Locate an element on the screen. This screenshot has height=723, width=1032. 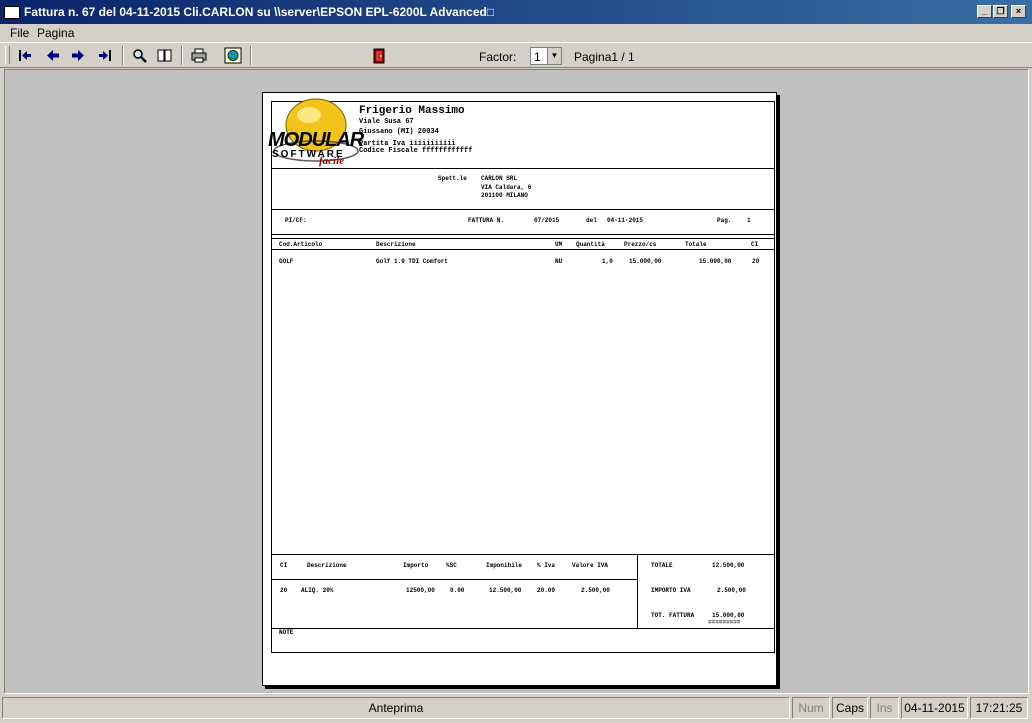
col-um: UM is located at coordinates (559, 244).